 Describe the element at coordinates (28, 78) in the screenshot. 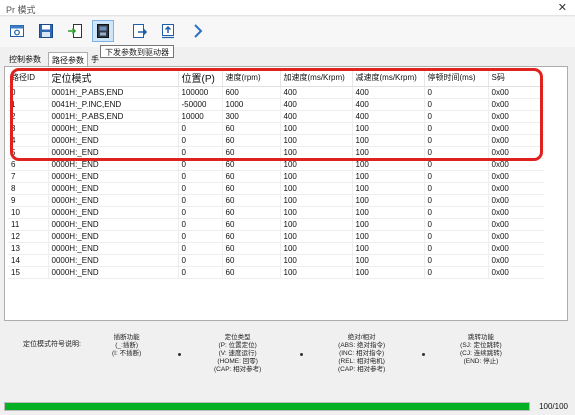

I see `col-header-path-id: 路径ID` at that location.